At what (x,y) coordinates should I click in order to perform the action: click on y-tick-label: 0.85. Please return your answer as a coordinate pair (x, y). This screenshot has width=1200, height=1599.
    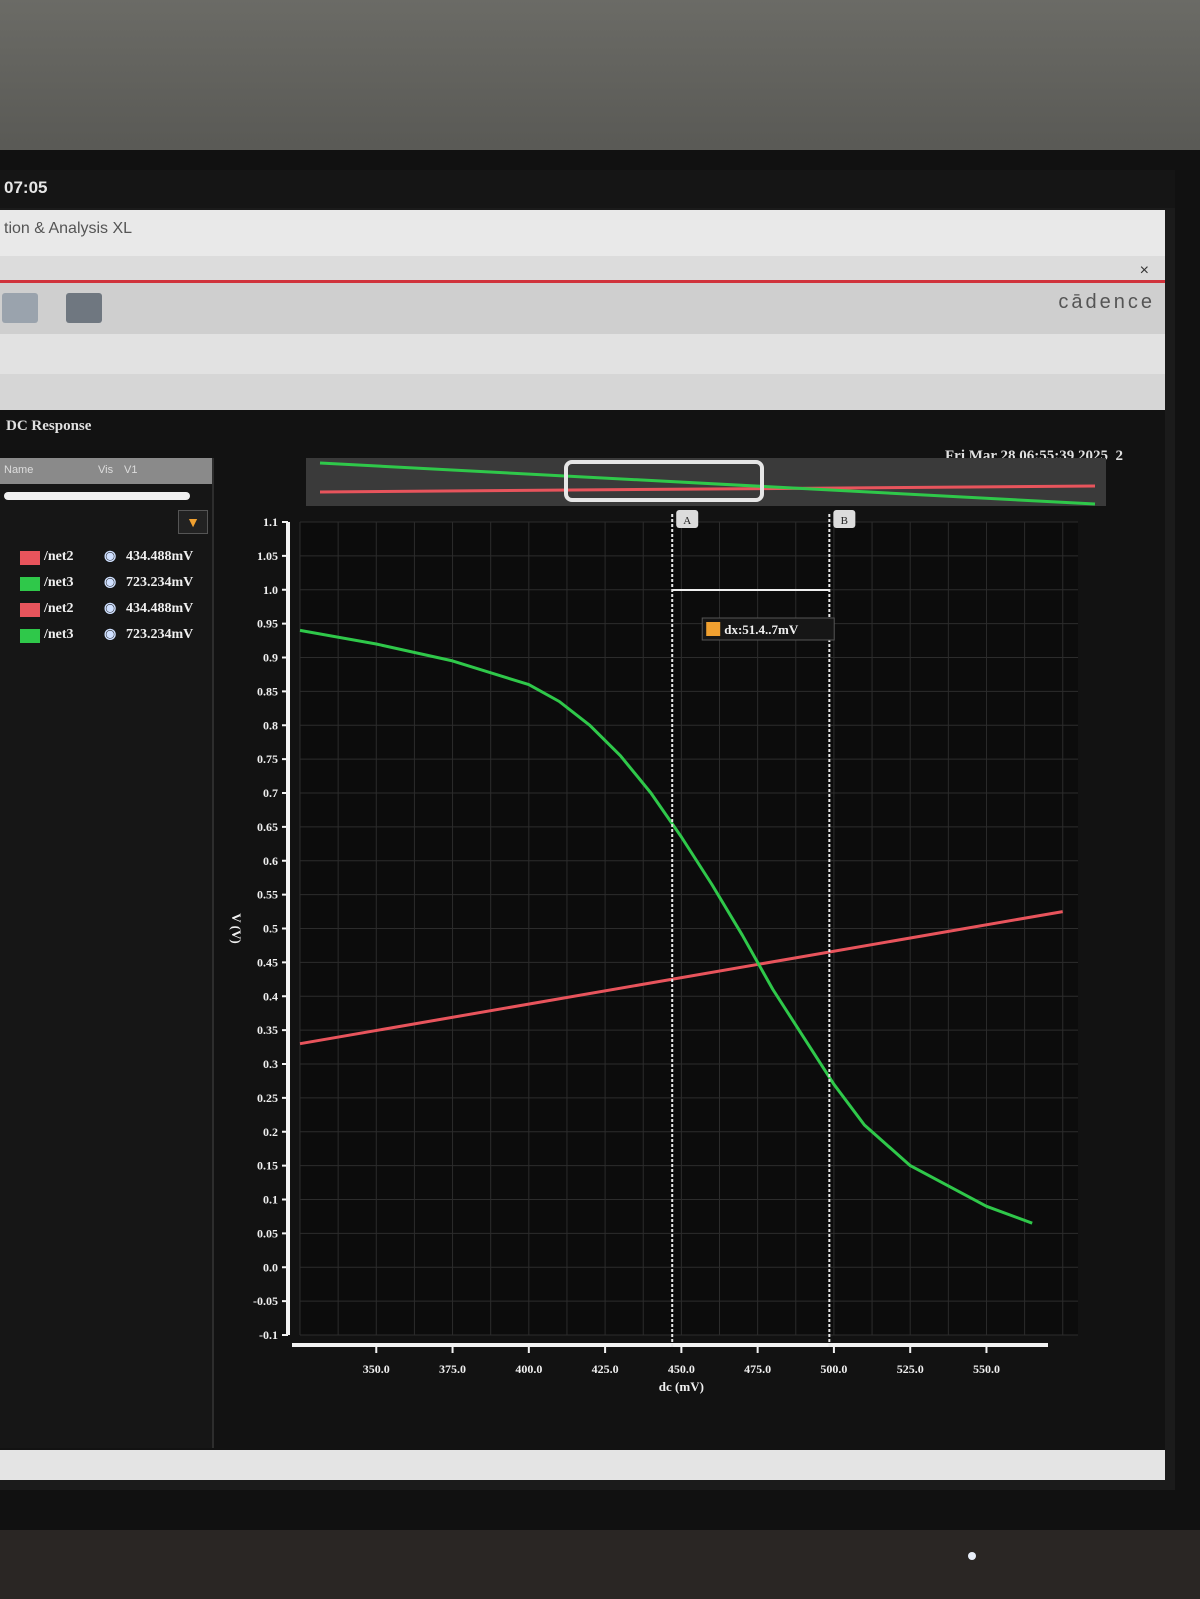
    Looking at the image, I should click on (267, 691).